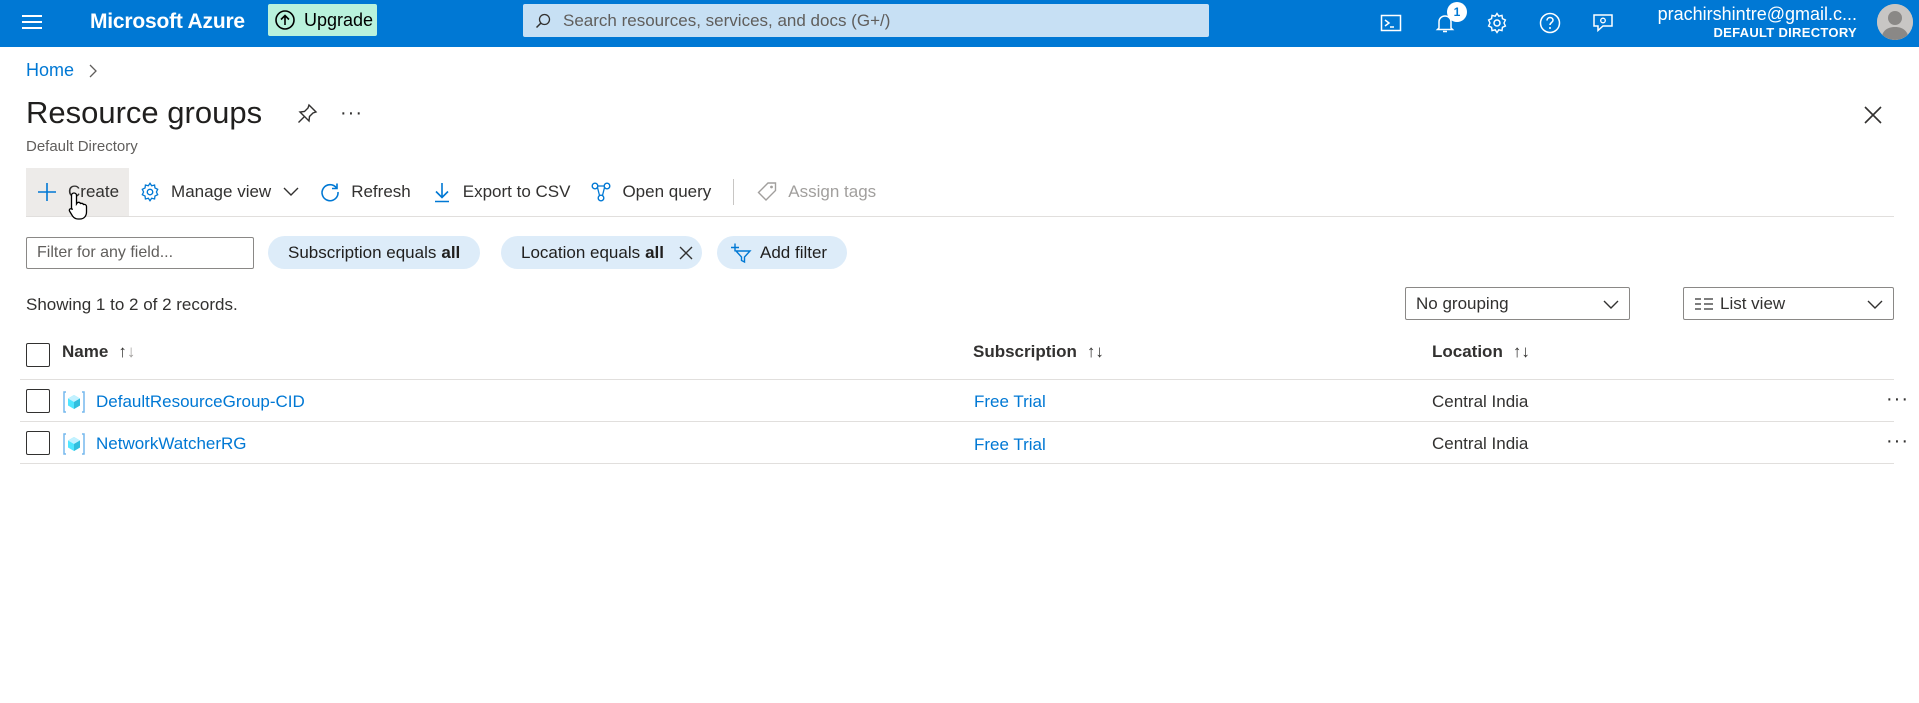 This screenshot has height=703, width=1919. I want to click on column-header-location: Location ↑↓, so click(1481, 352).